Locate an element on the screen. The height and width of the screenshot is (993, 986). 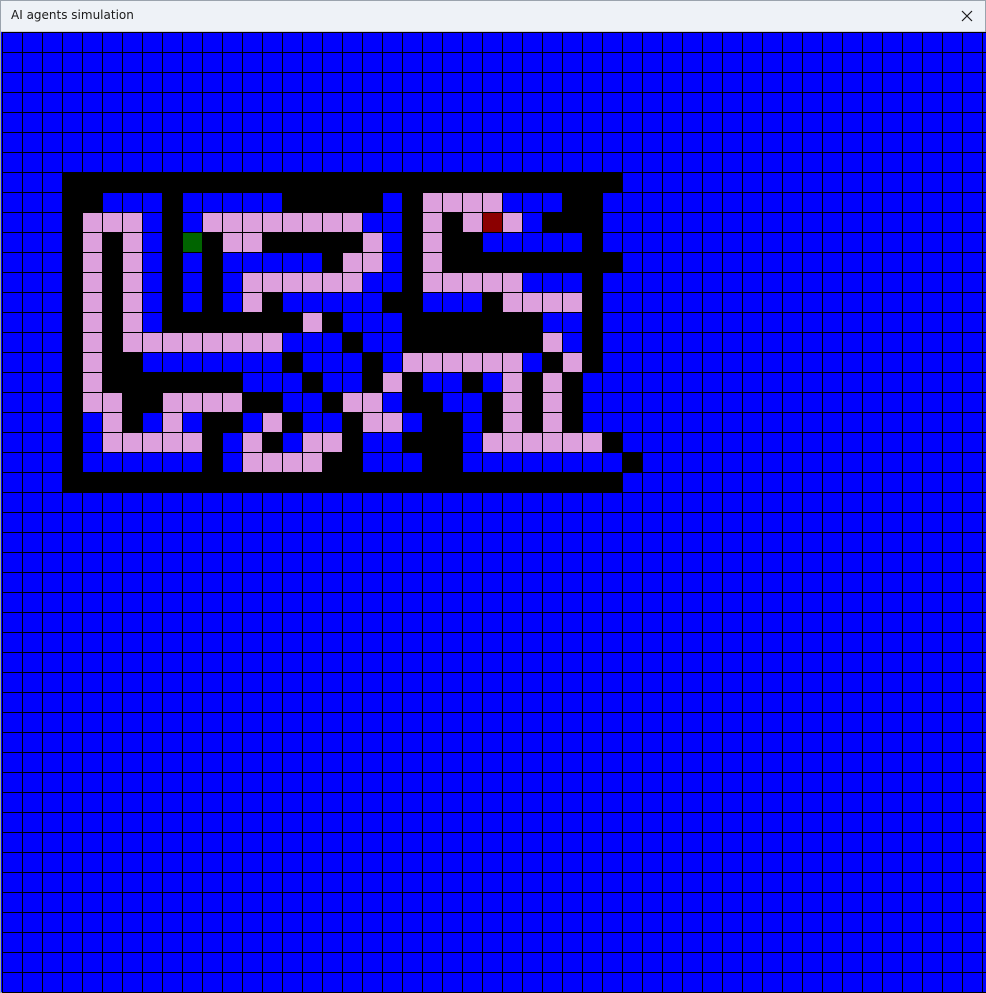
start-cell is located at coordinates (192, 242).